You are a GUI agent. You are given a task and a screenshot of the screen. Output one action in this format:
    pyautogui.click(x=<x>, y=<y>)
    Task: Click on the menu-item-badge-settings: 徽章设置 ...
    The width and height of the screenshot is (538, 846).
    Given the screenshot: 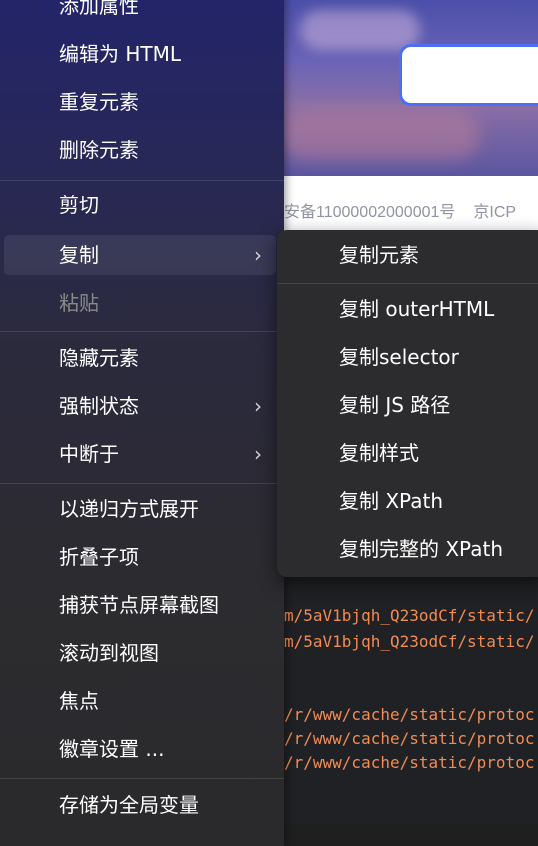 What is the action you would take?
    pyautogui.click(x=140, y=749)
    